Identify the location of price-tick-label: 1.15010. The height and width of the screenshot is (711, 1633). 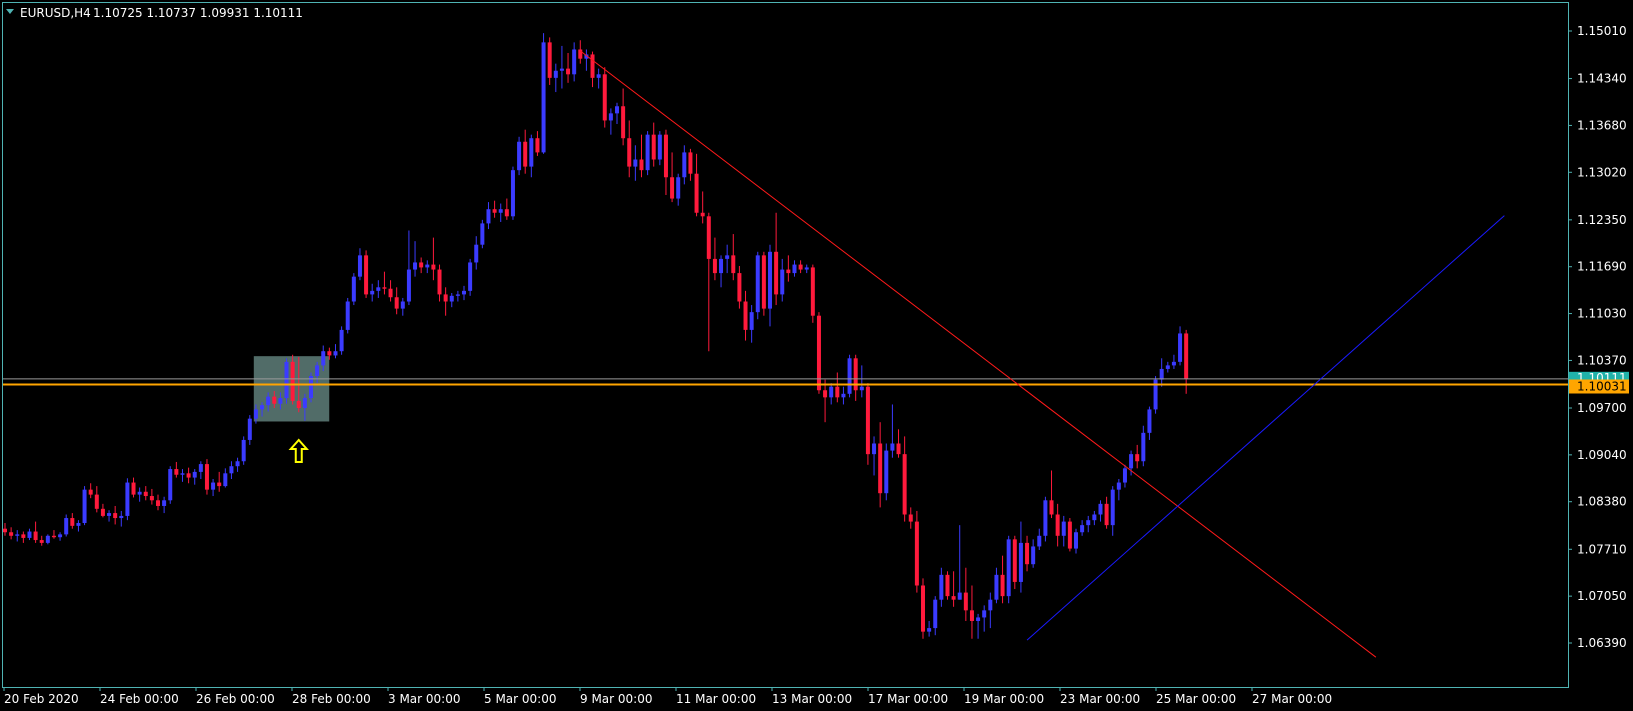
(1602, 31).